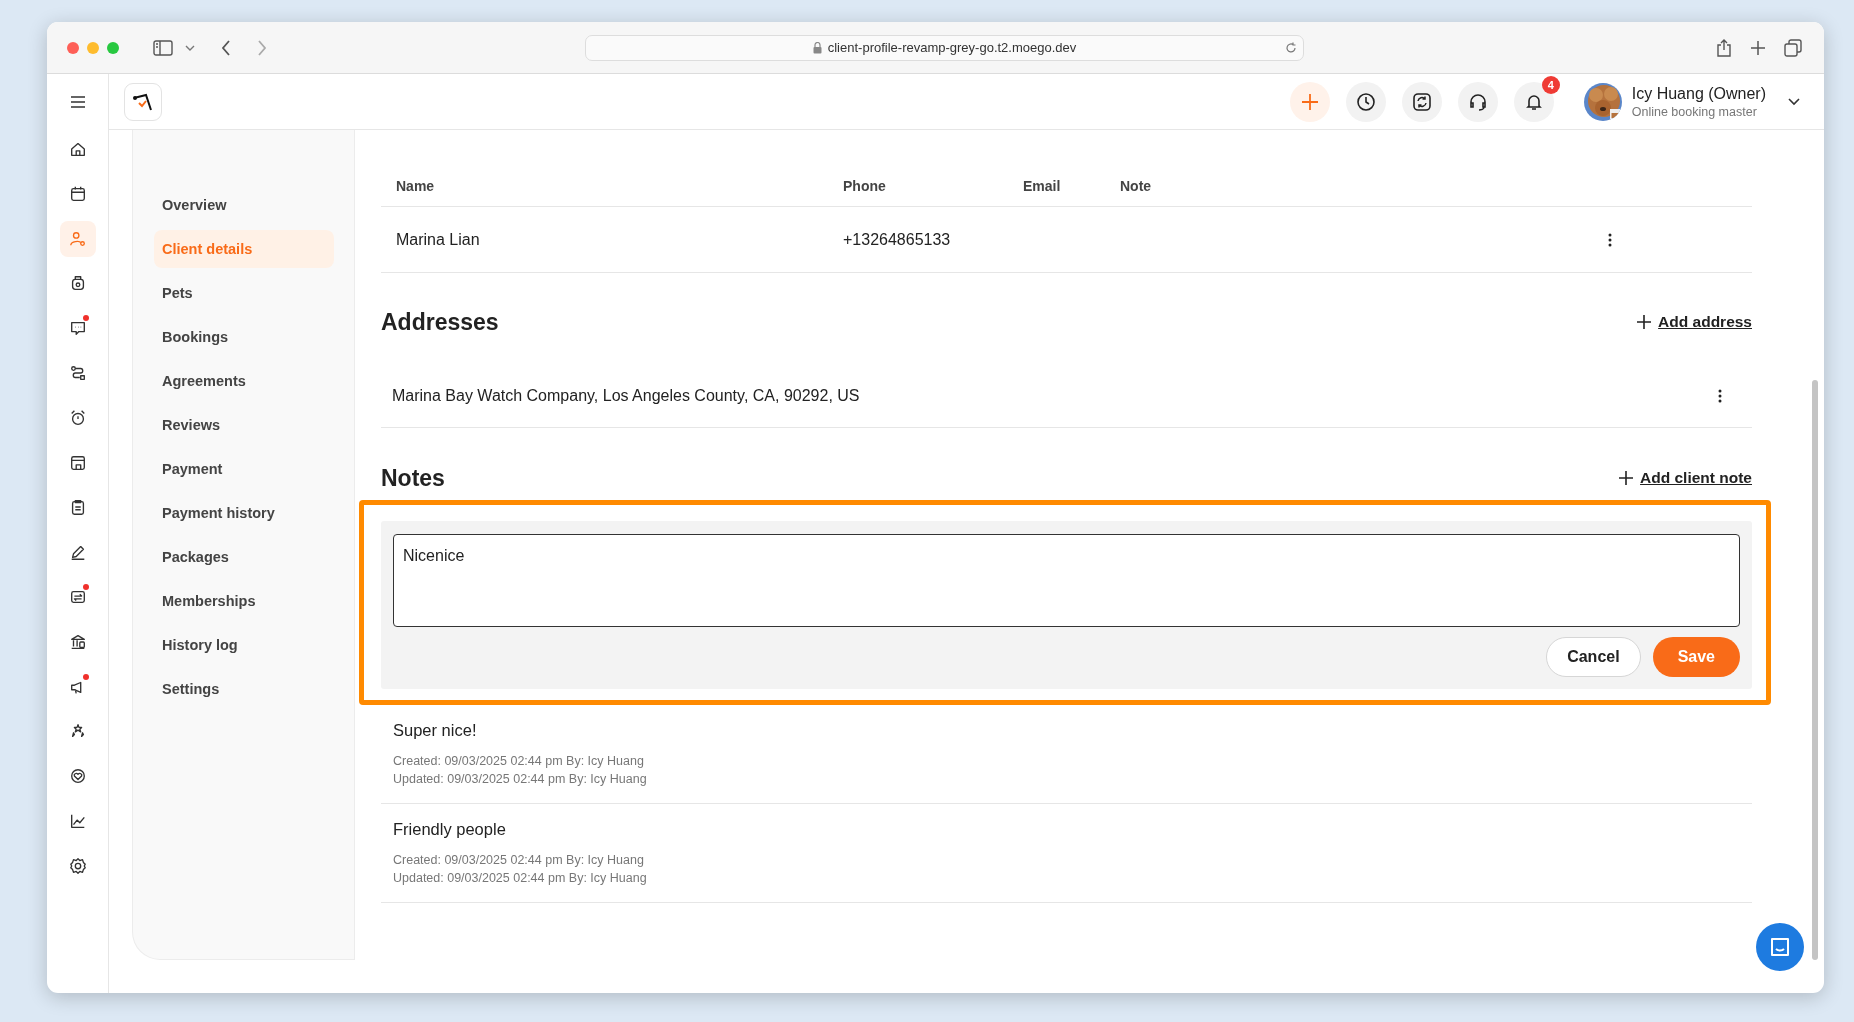 The image size is (1854, 1022). I want to click on logo-icon, so click(143, 101).